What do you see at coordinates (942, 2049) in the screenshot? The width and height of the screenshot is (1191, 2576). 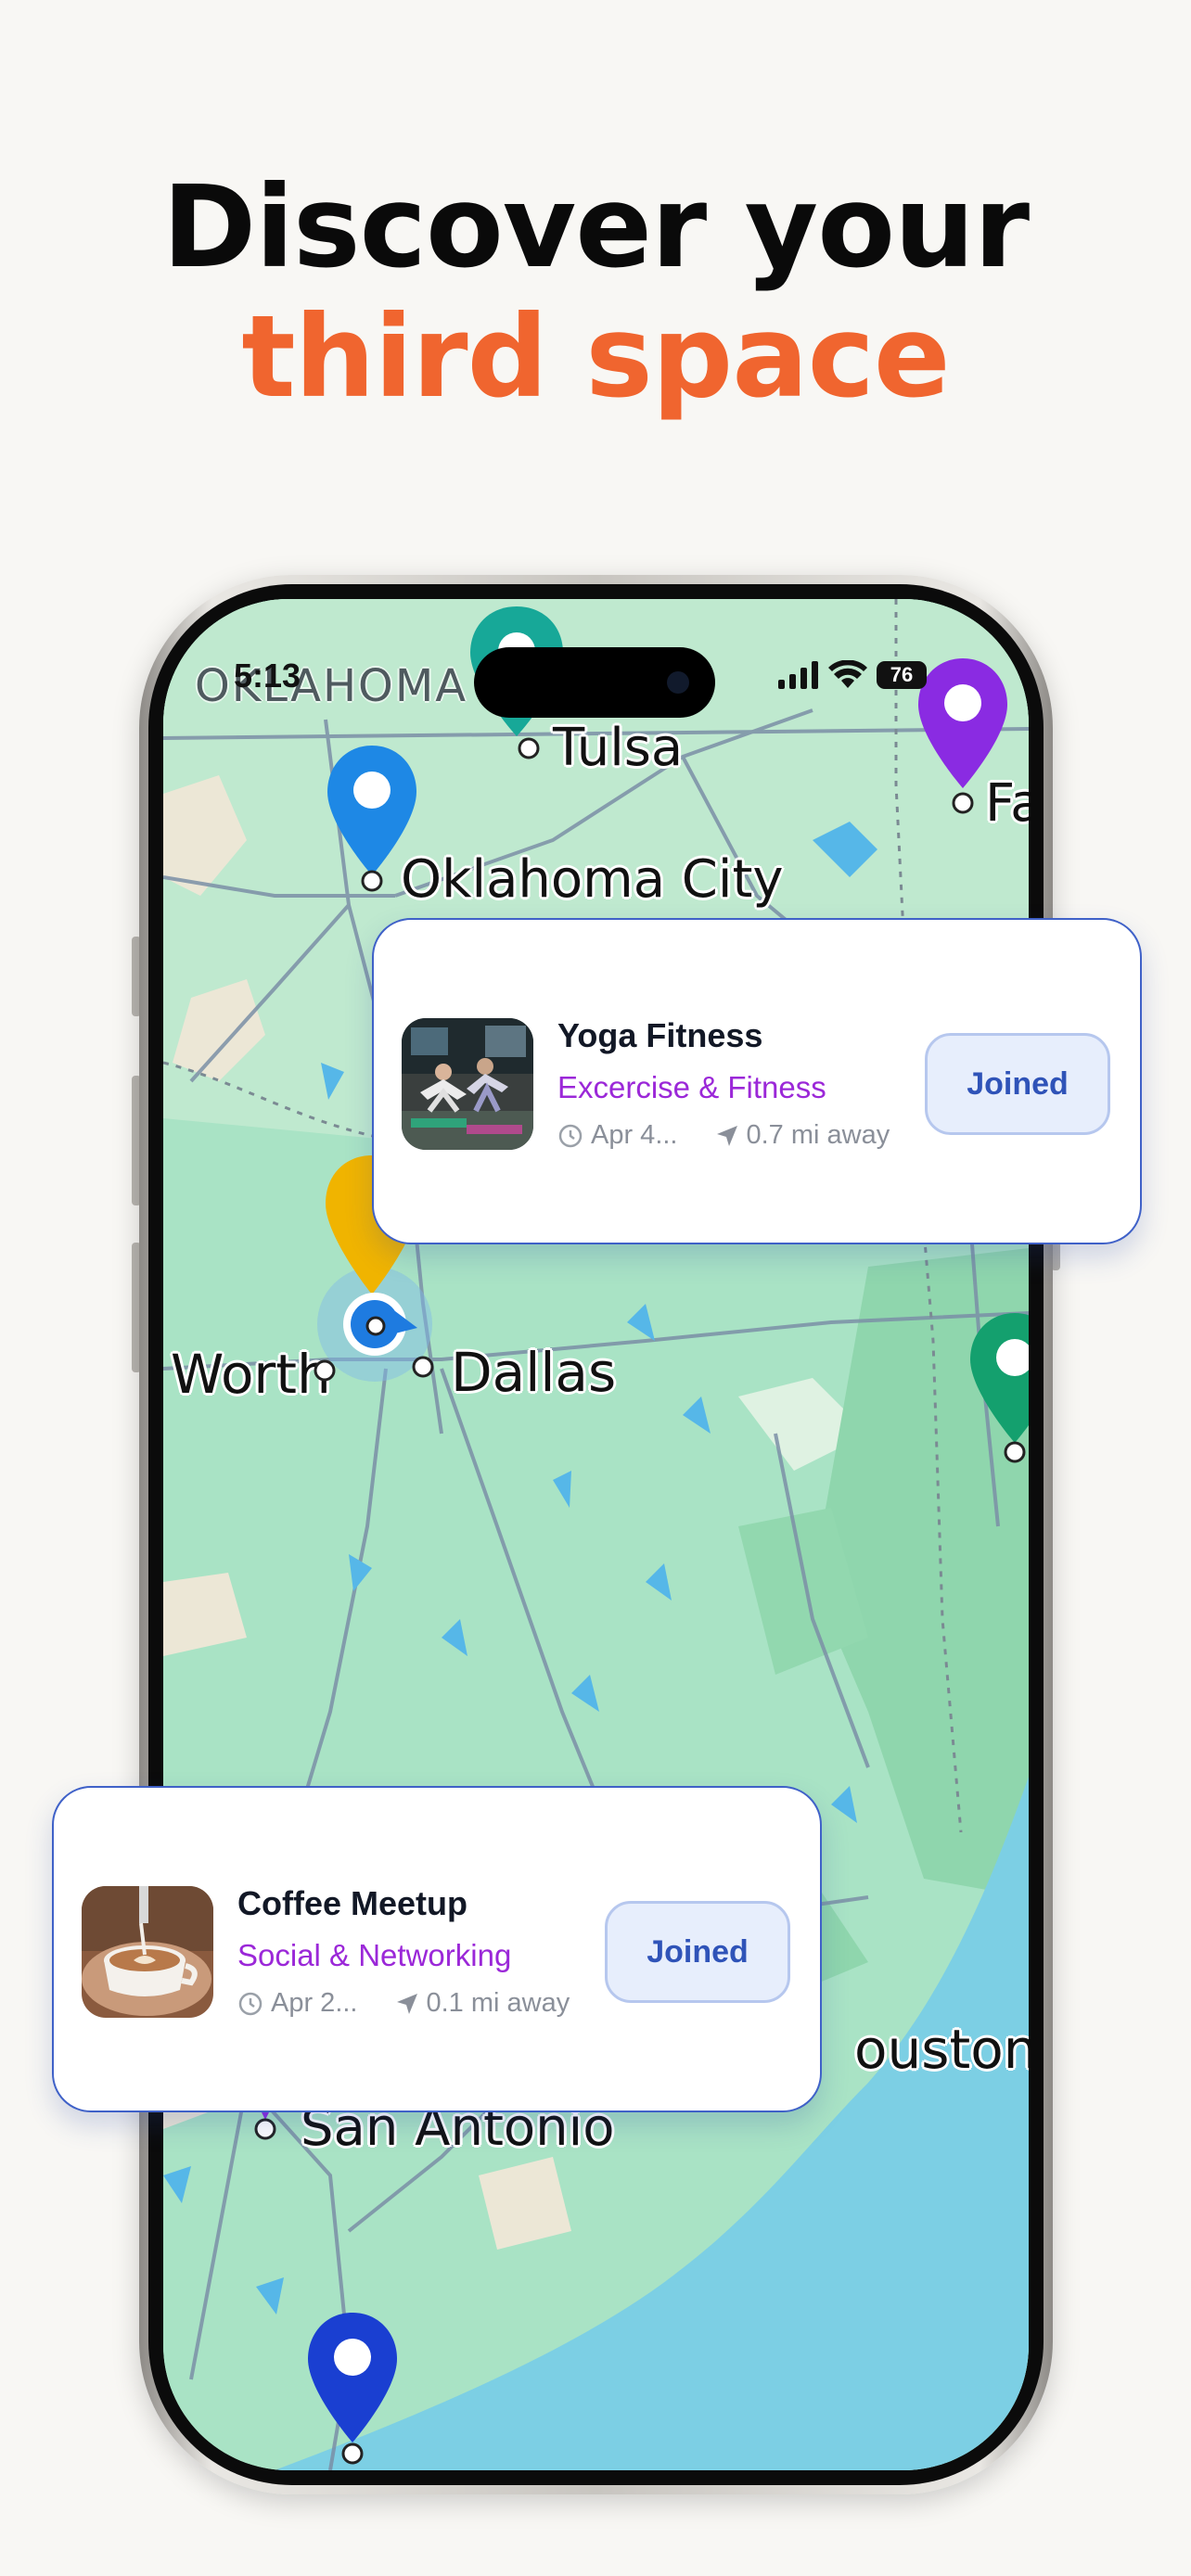 I see `city-label-houston: ouston` at bounding box center [942, 2049].